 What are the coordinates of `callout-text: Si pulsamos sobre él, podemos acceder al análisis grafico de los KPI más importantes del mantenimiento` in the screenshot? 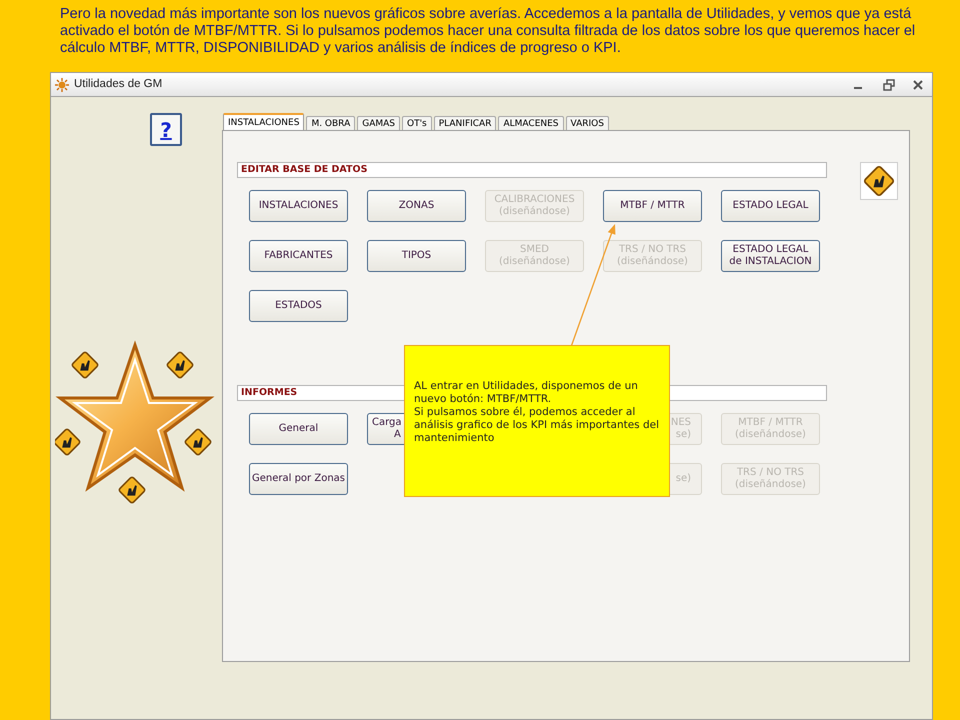 It's located at (537, 425).